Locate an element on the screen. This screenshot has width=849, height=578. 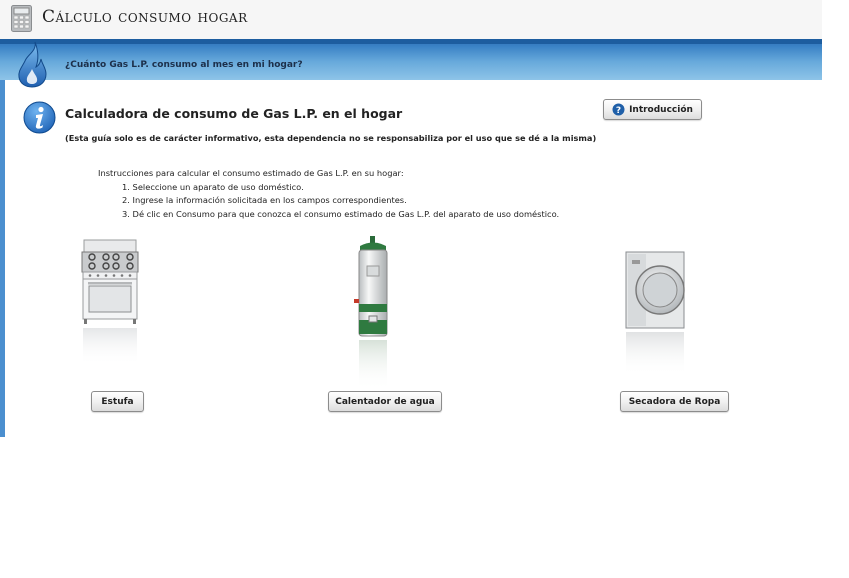
info-icon is located at coordinates (39, 117).